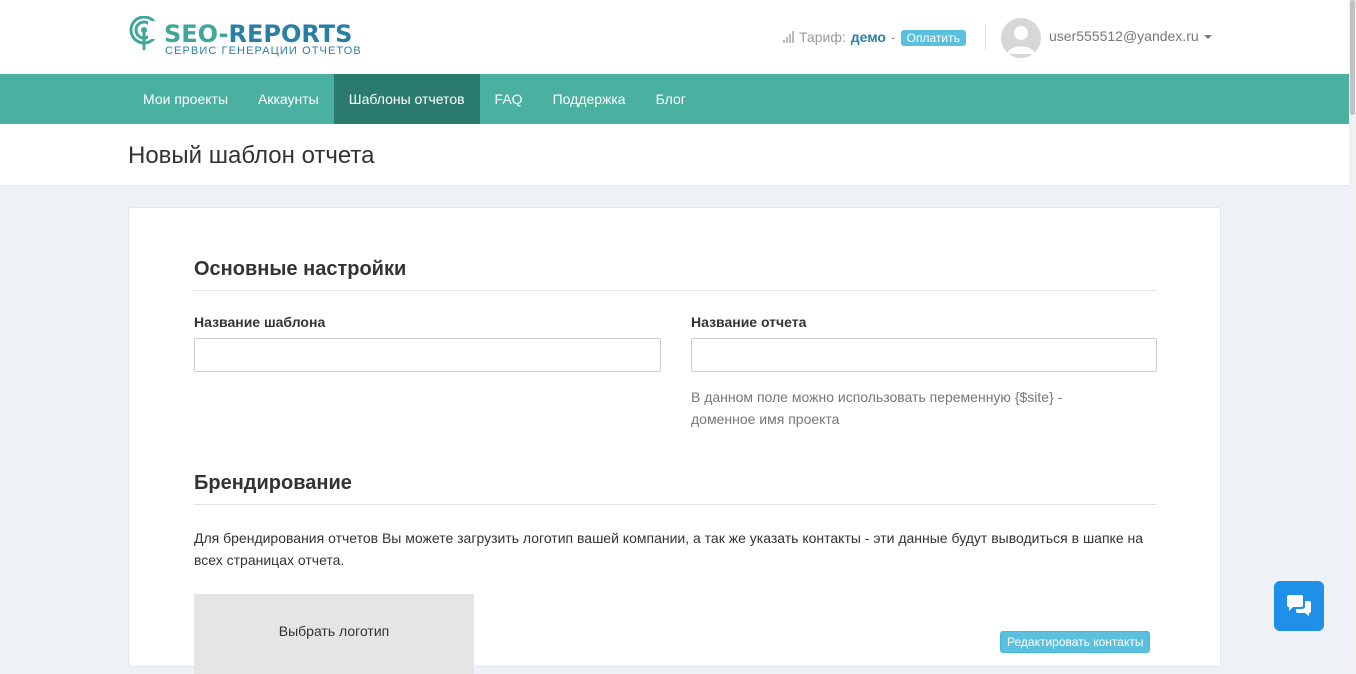 The width and height of the screenshot is (1356, 674). Describe the element at coordinates (251, 155) in the screenshot. I see `page-title: Новый шаблон отчета` at that location.